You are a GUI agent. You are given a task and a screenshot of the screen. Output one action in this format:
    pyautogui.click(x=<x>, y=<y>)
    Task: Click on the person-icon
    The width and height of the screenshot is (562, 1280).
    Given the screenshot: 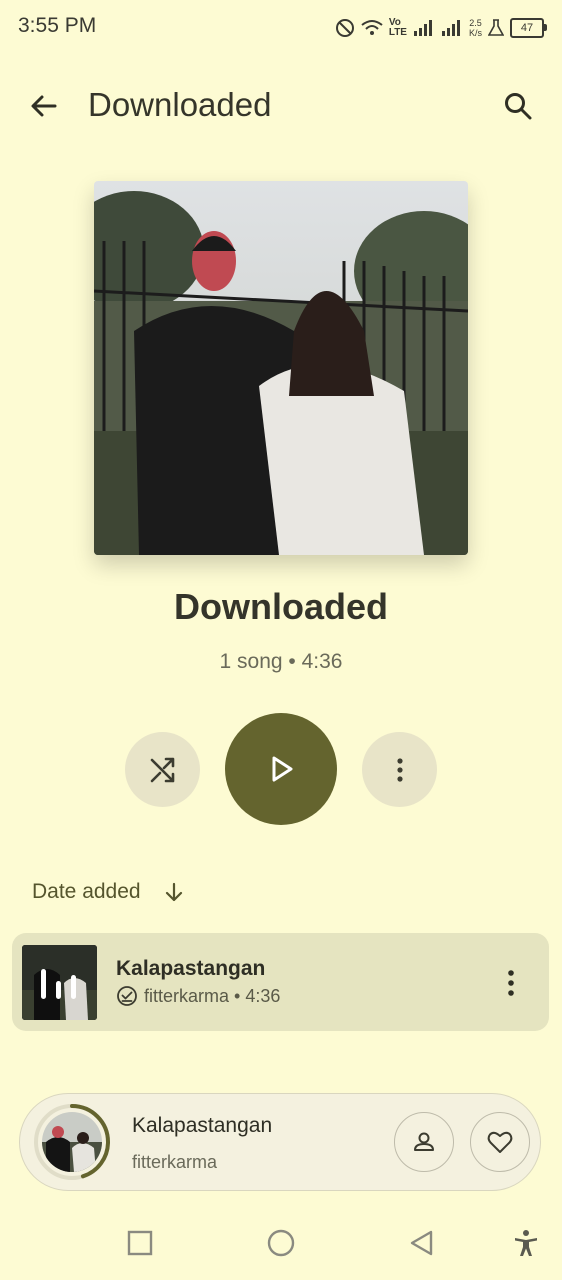 What is the action you would take?
    pyautogui.click(x=424, y=1141)
    